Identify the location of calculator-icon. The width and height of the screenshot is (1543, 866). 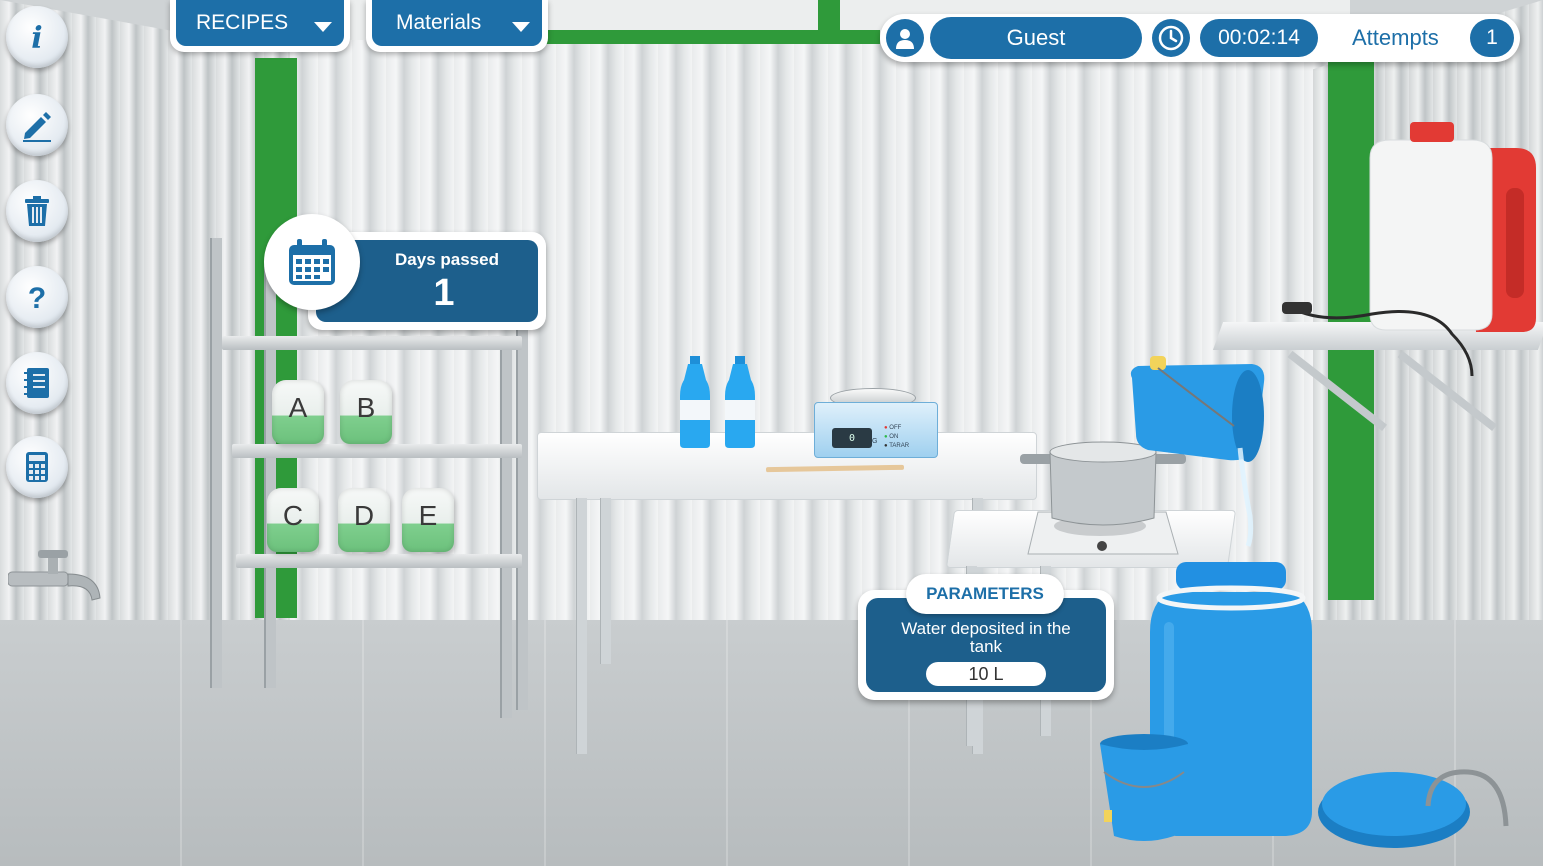
(37, 467).